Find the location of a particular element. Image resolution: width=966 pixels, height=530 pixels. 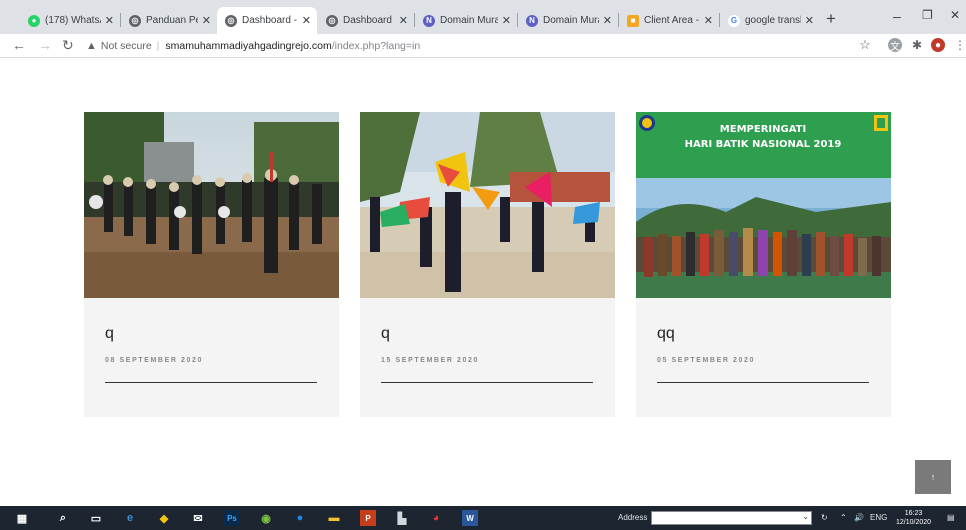

app-icon: ▙ is located at coordinates (402, 518).